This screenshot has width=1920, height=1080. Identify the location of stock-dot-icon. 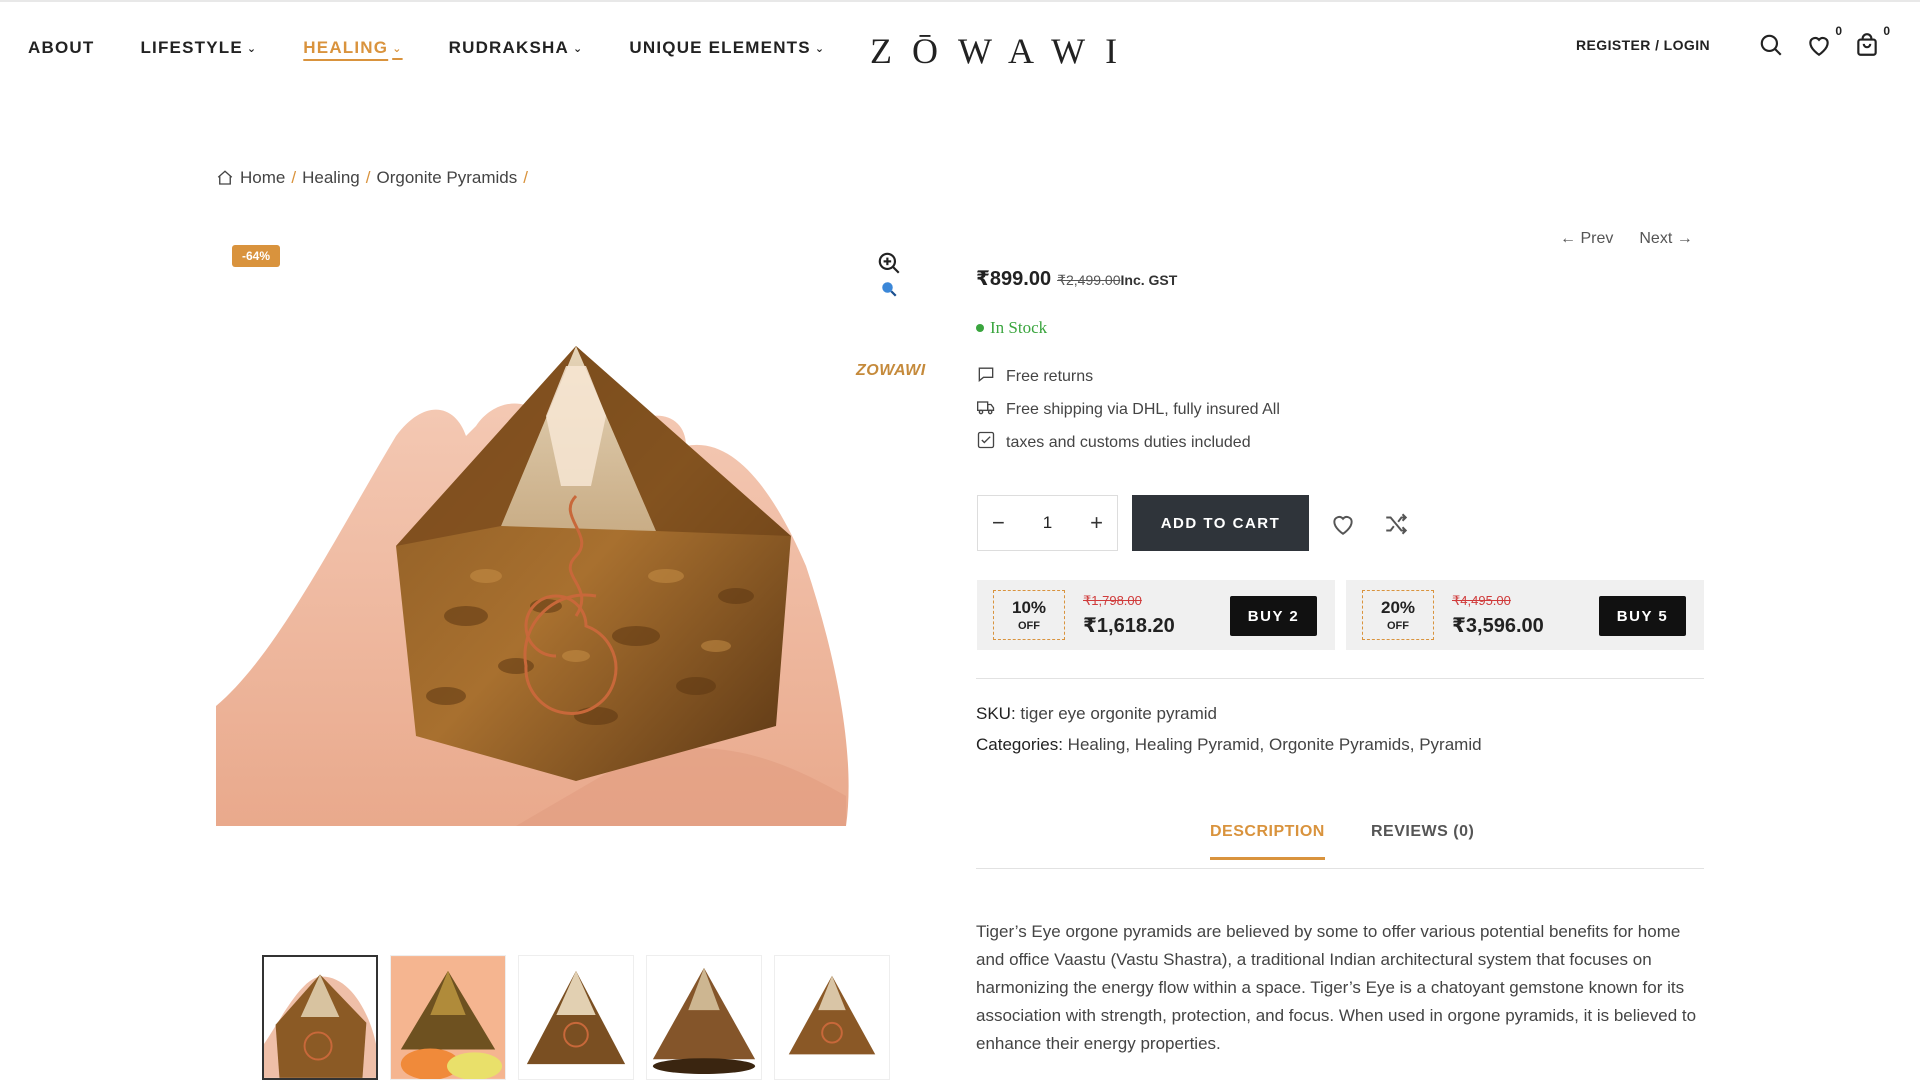
(980, 328).